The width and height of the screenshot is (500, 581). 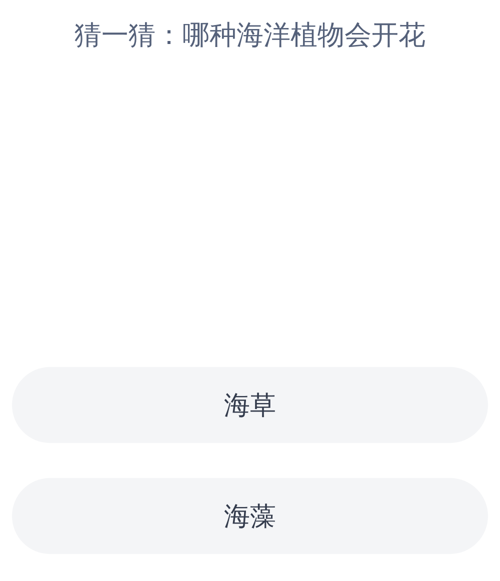 What do you see at coordinates (250, 36) in the screenshot?
I see `question-title: 猜一猜：哪种海洋植物会开花` at bounding box center [250, 36].